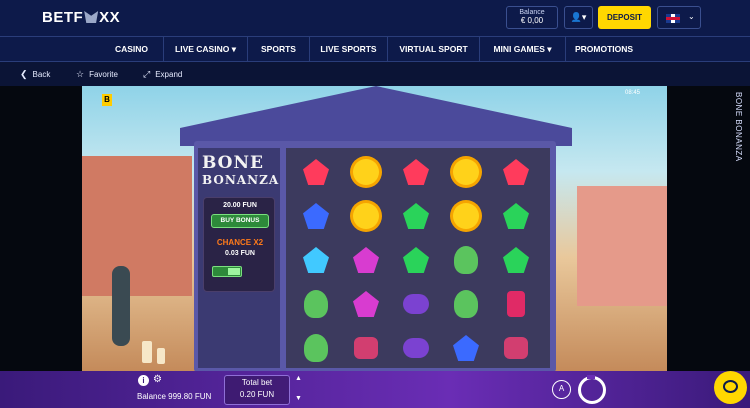 This screenshot has height=408, width=750. I want to click on autoplay-button: A, so click(561, 389).